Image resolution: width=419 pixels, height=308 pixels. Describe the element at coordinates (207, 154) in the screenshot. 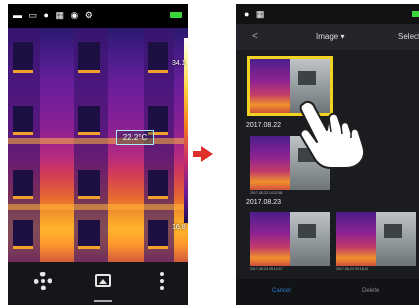

I see `transition-arrow-icon` at that location.